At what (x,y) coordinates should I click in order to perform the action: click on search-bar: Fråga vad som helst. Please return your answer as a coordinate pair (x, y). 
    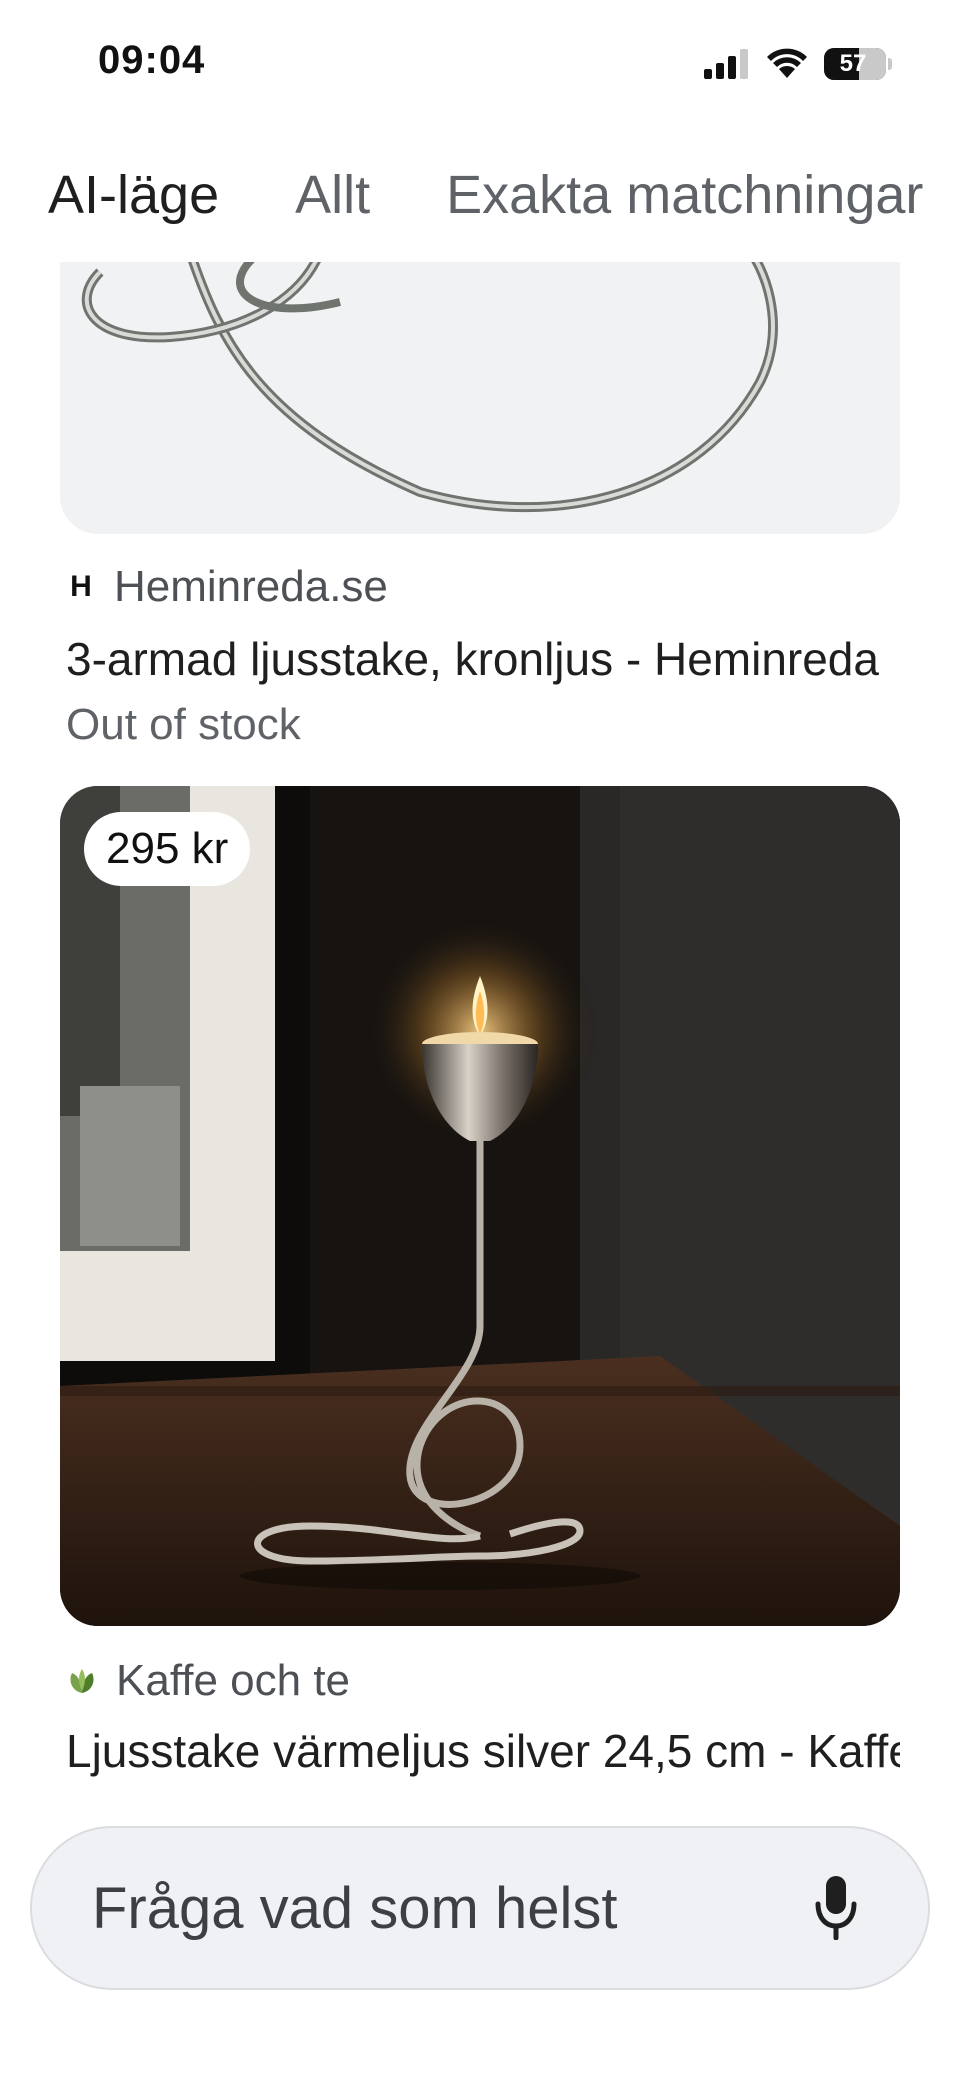
    Looking at the image, I should click on (480, 1908).